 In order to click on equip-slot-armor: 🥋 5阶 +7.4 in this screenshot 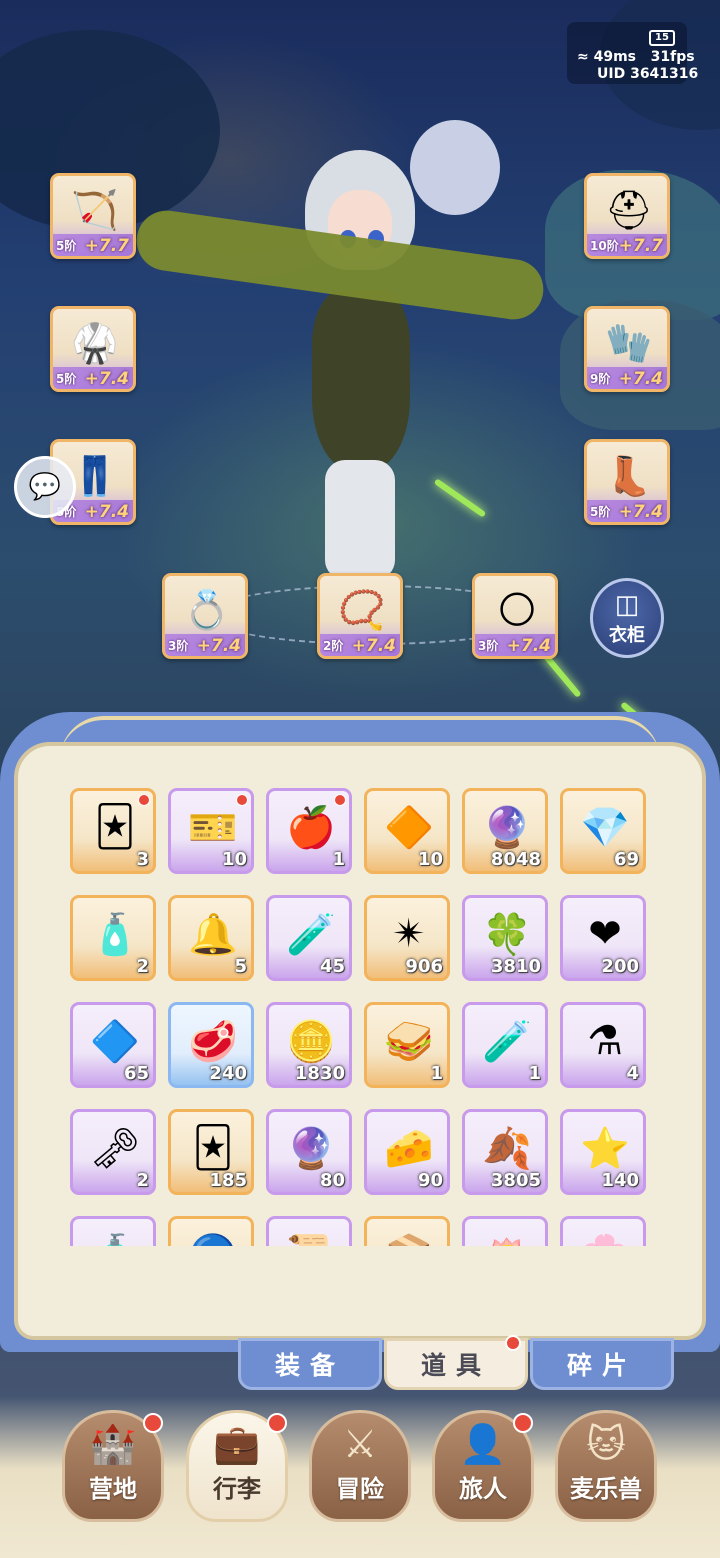, I will do `click(93, 349)`.